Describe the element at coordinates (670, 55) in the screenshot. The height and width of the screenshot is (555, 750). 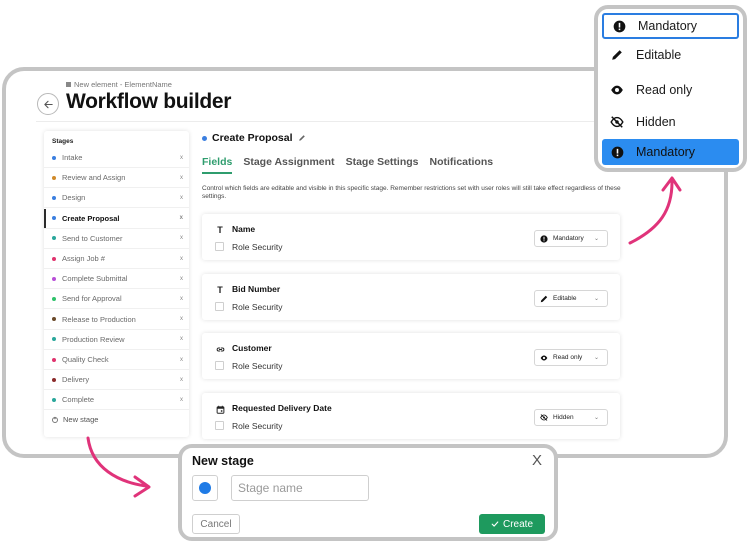
I see `permission-option-editable: Editable` at that location.